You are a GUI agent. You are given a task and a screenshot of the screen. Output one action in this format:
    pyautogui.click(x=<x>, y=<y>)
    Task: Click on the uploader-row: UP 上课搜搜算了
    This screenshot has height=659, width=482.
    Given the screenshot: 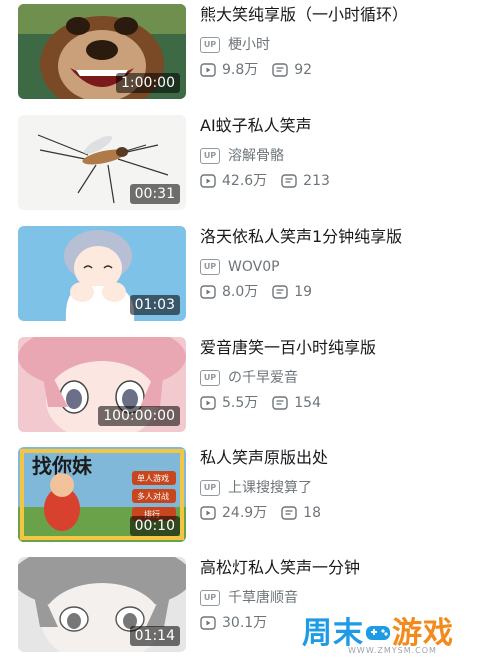 What is the action you would take?
    pyautogui.click(x=256, y=488)
    